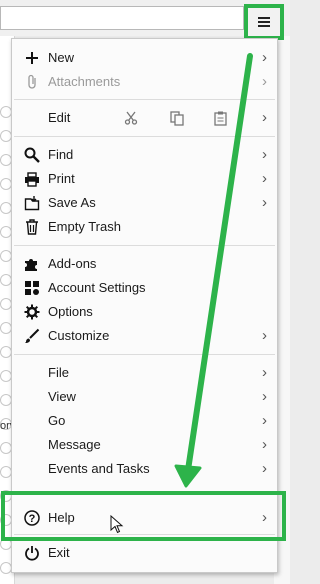 Image resolution: width=320 pixels, height=584 pixels. What do you see at coordinates (117, 524) in the screenshot?
I see `mouse-cursor-icon` at bounding box center [117, 524].